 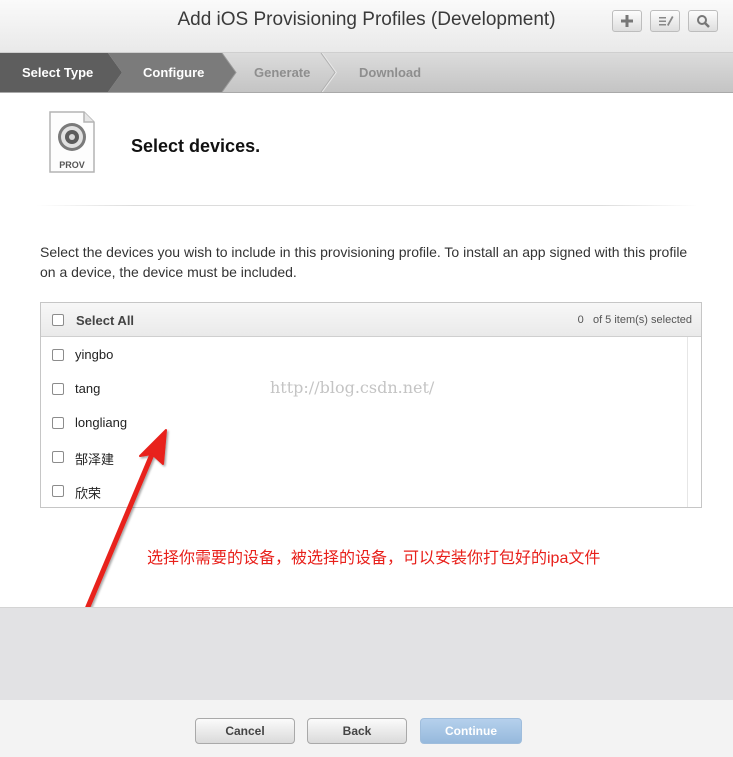 I want to click on step-download: Download, so click(x=390, y=72).